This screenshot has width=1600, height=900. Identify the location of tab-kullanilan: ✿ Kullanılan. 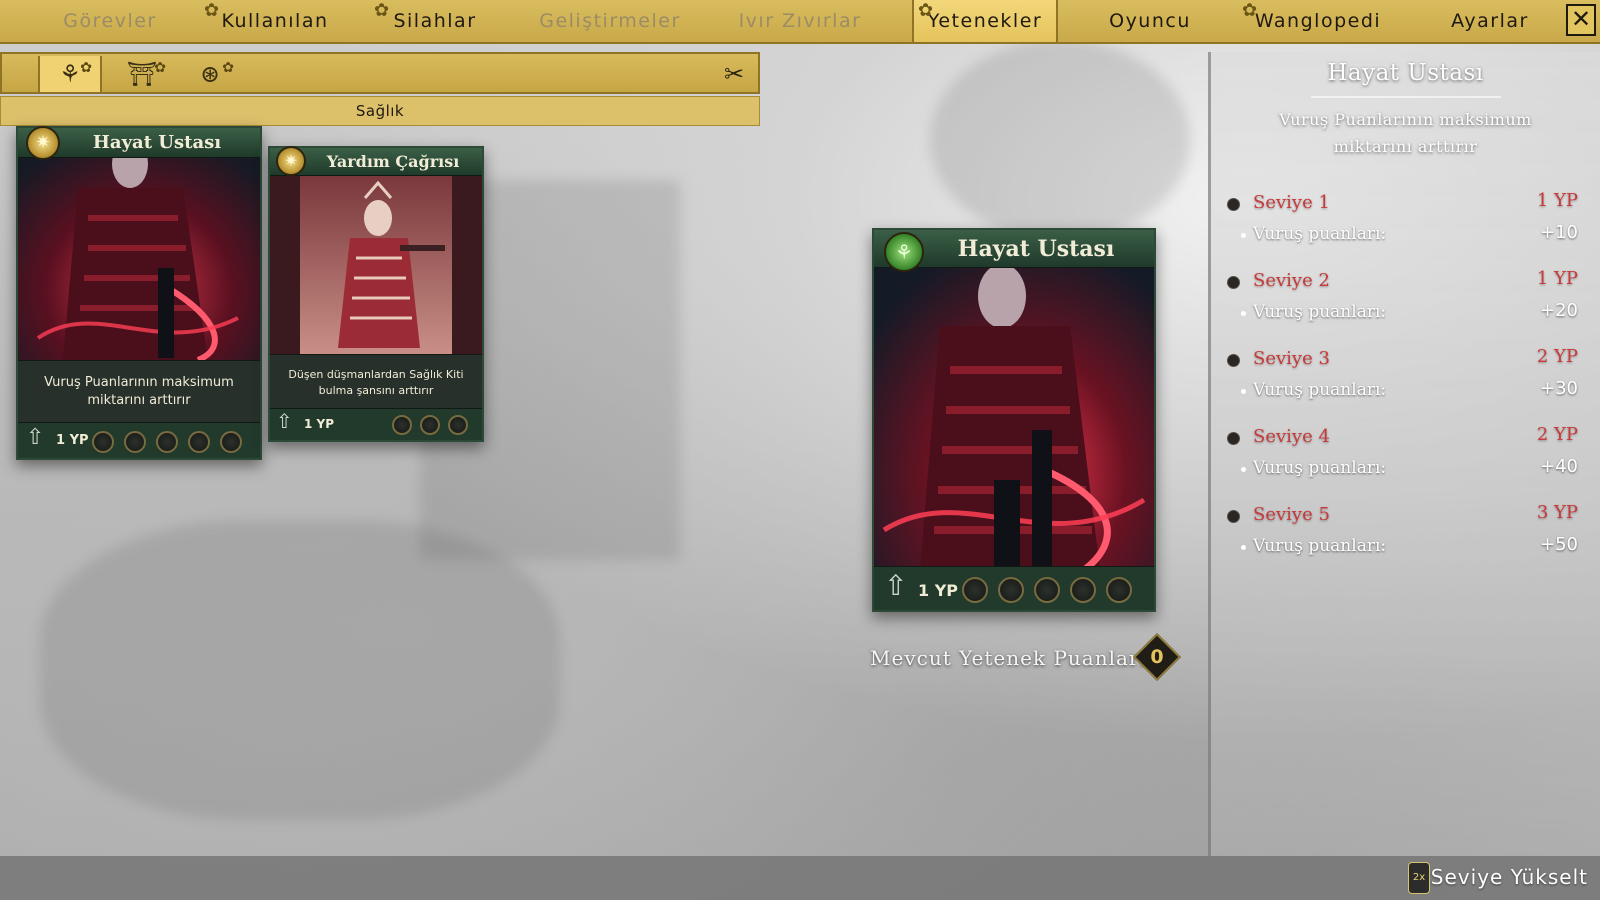
(275, 21).